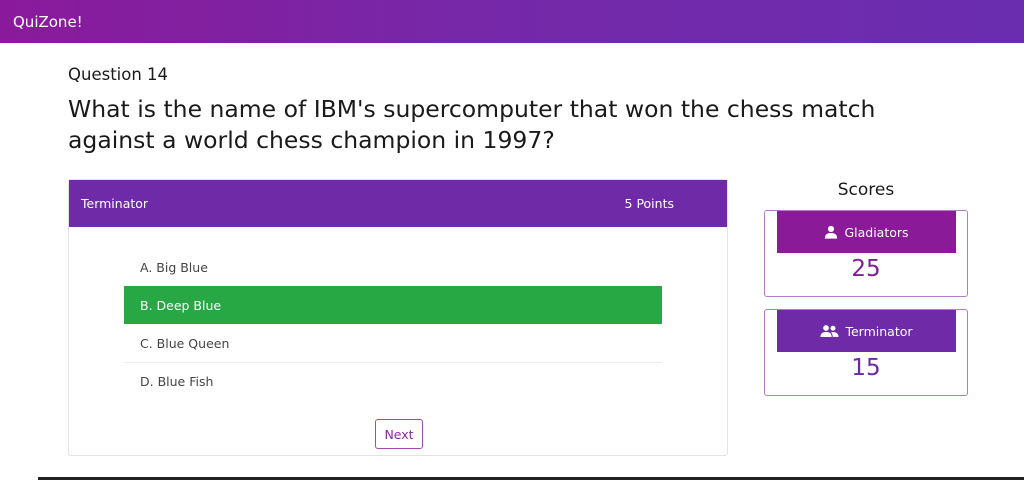 This screenshot has height=480, width=1024. Describe the element at coordinates (876, 232) in the screenshot. I see `team-name: Gladiators` at that location.